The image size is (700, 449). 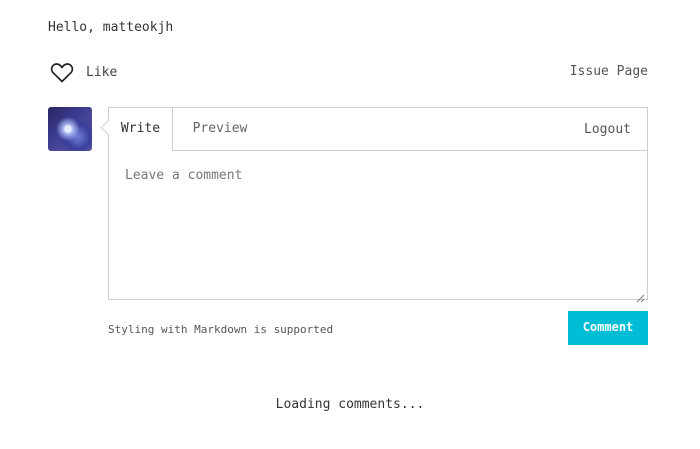 What do you see at coordinates (220, 129) in the screenshot?
I see `tab-preview: Preview` at bounding box center [220, 129].